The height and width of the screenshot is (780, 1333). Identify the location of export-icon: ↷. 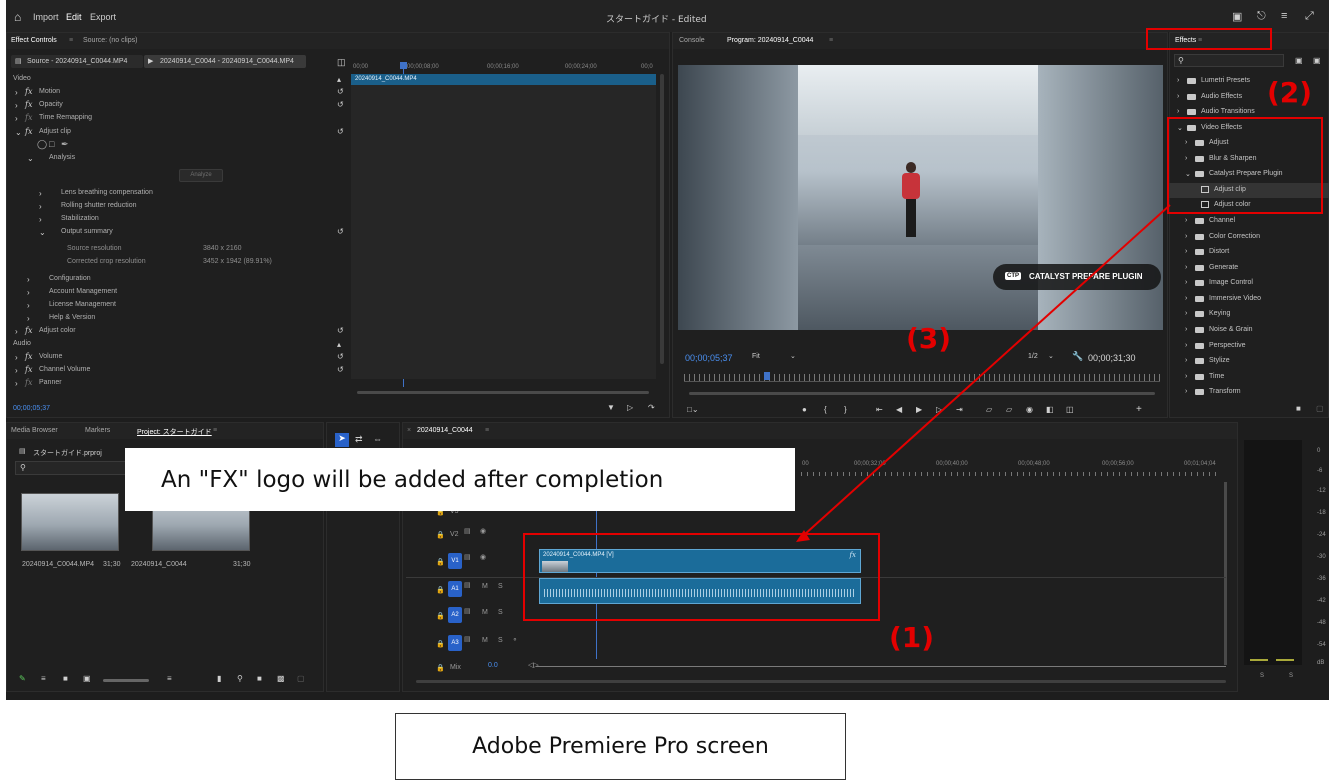
(651, 407).